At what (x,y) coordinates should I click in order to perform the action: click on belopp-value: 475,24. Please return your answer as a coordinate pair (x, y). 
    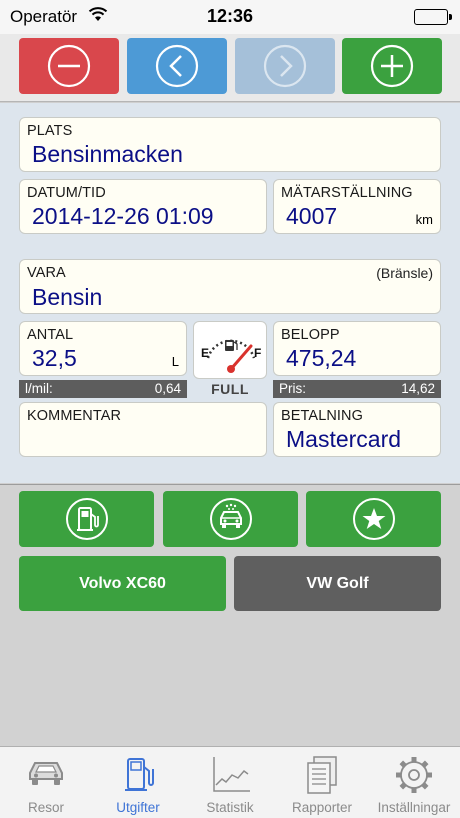
    Looking at the image, I should click on (321, 358).